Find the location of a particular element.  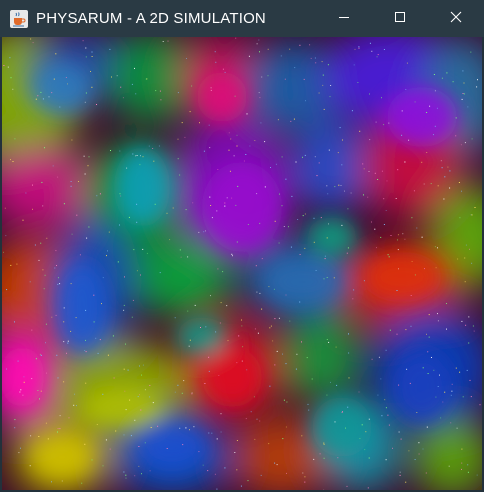

title-bar: PHYSARUM - A 2D SIMULATION is located at coordinates (242, 18).